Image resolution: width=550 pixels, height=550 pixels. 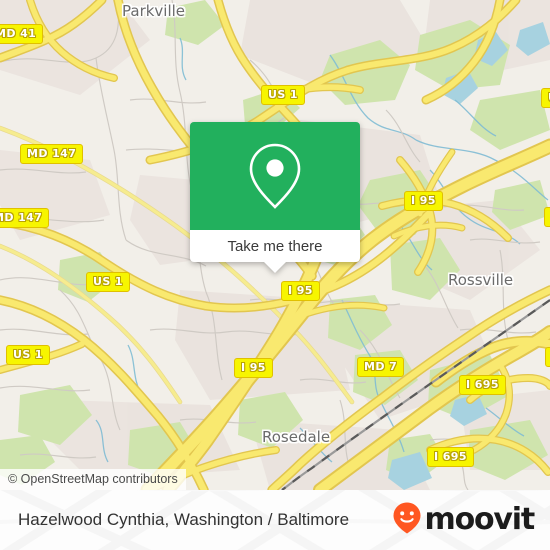 What do you see at coordinates (296, 437) in the screenshot?
I see `place-label-rosedale: Rosedale` at bounding box center [296, 437].